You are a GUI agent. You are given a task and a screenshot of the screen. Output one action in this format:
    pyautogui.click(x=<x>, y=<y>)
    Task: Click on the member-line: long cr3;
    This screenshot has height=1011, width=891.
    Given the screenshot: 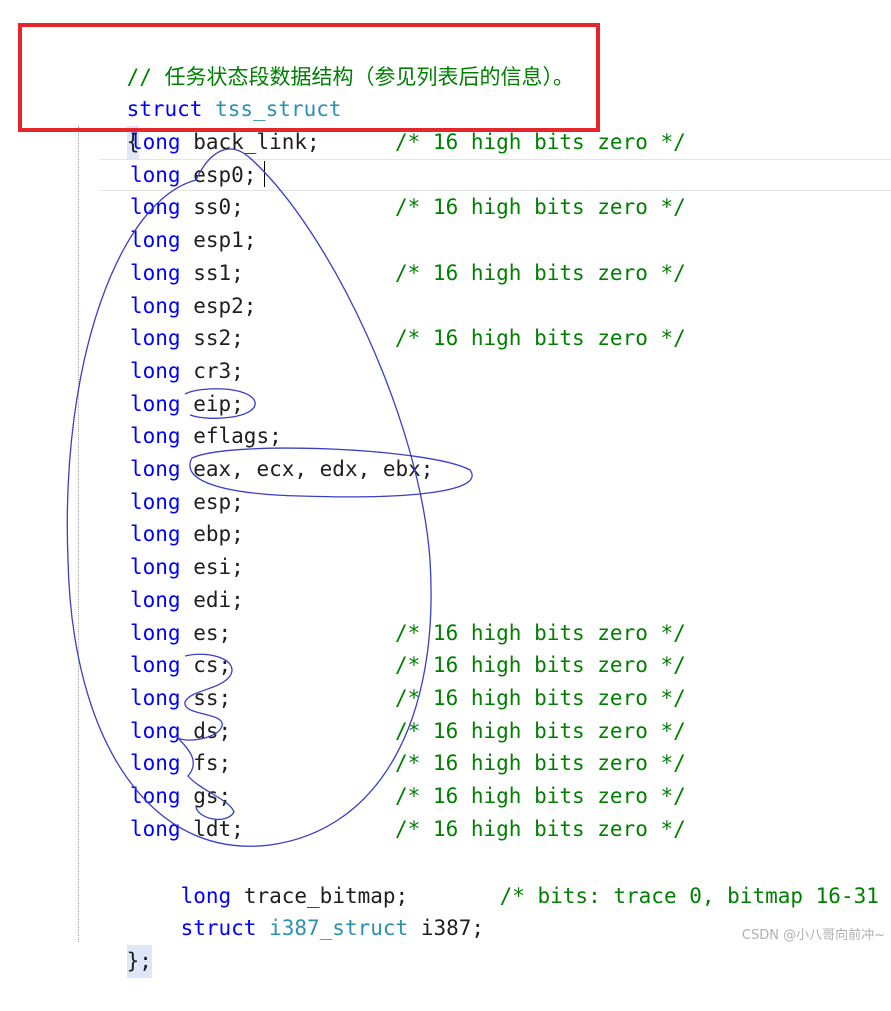 What is the action you would take?
    pyautogui.click(x=187, y=371)
    